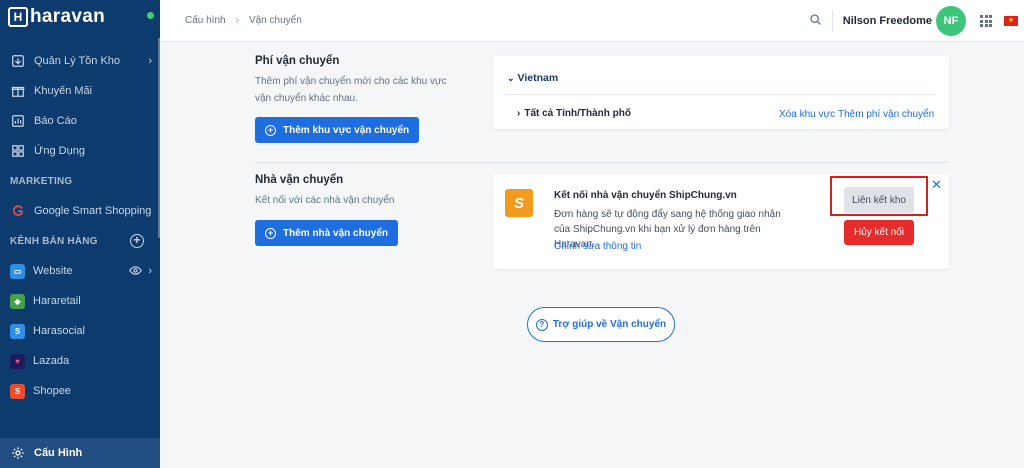 This screenshot has height=468, width=1024. I want to click on zone-country-label: Vietnam, so click(538, 78).